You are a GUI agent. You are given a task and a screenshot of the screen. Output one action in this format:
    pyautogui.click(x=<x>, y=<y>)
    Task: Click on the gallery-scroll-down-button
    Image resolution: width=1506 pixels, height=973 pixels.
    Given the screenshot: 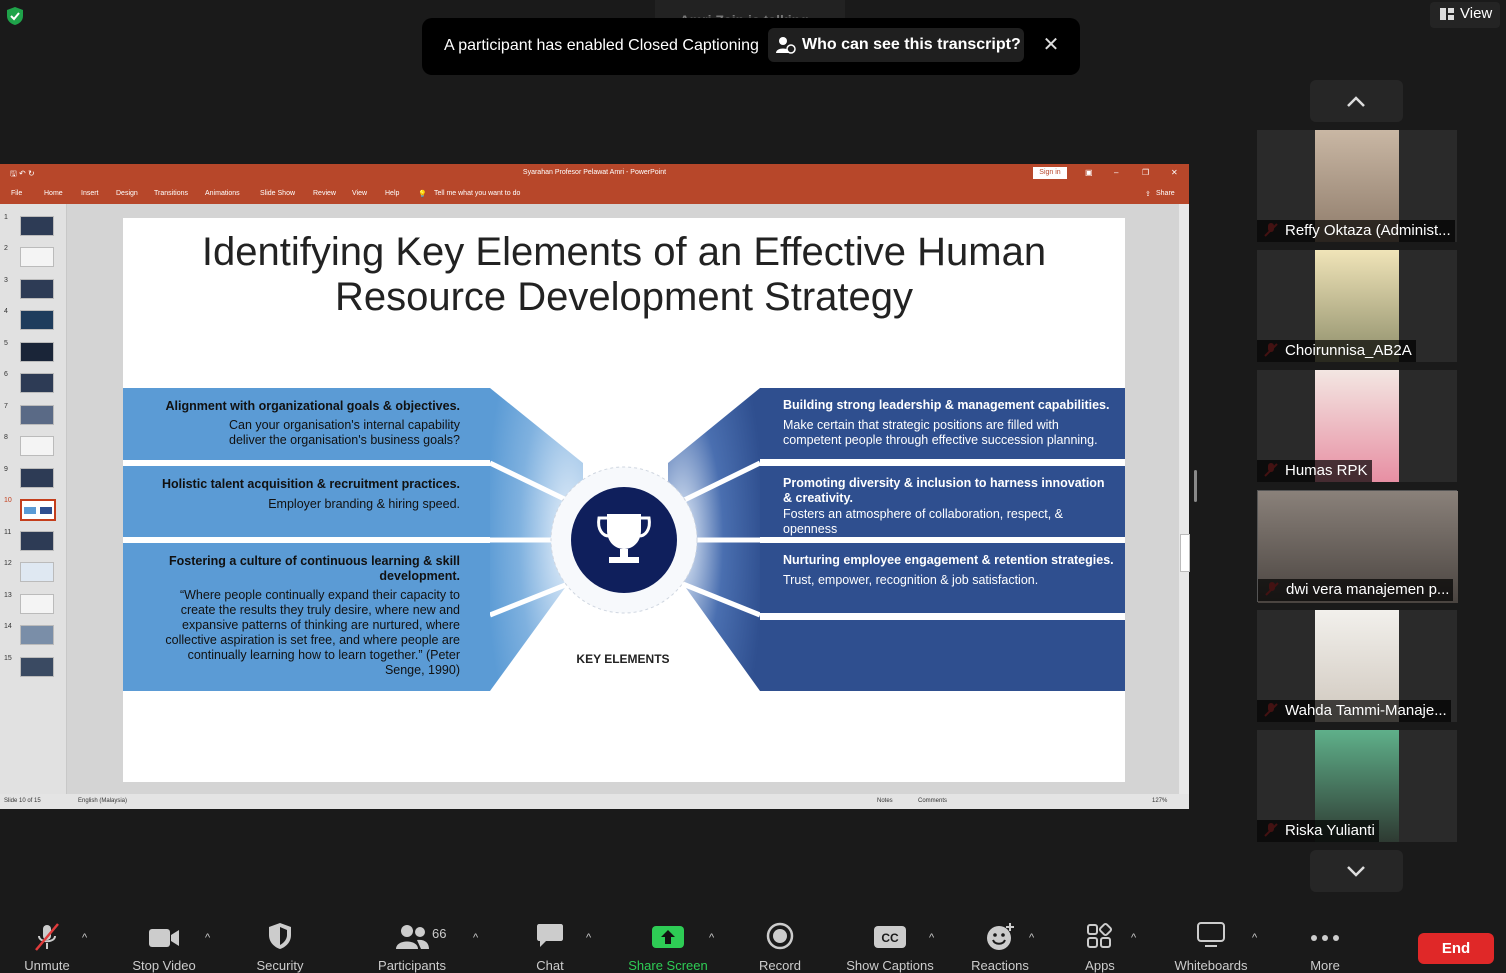 What is the action you would take?
    pyautogui.click(x=1356, y=871)
    